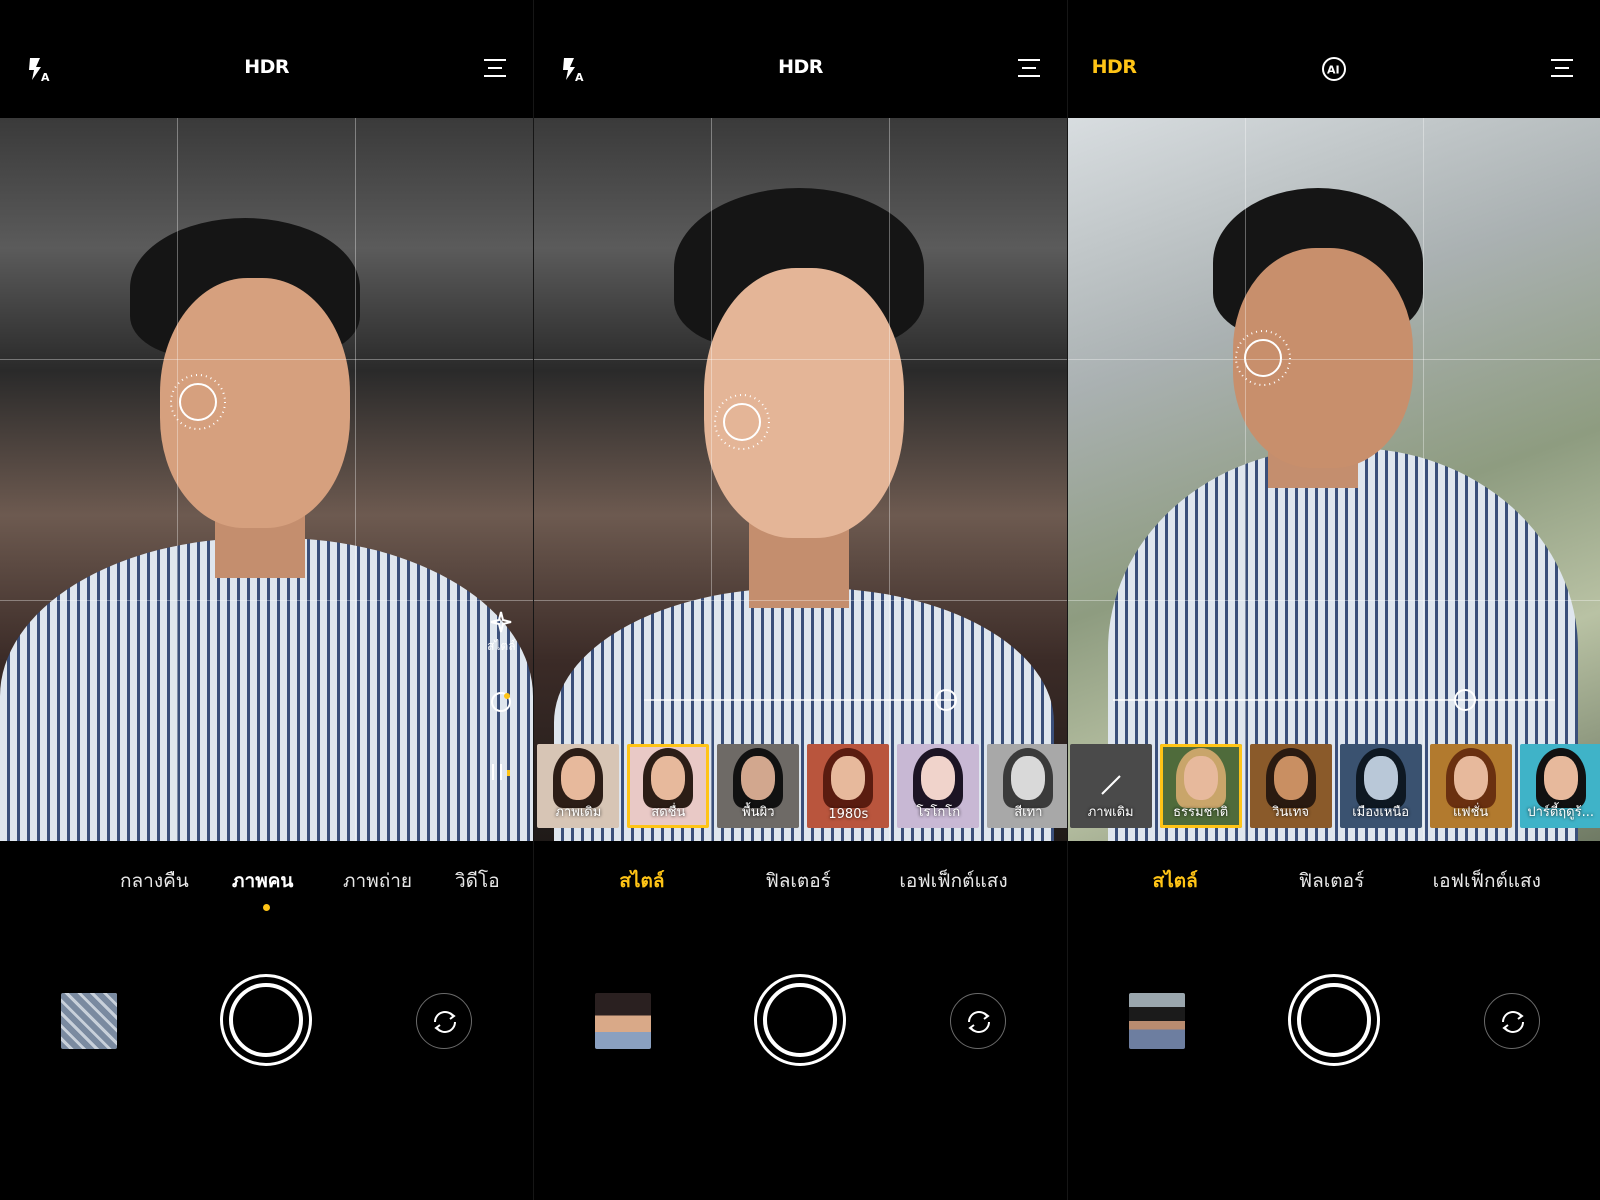 This screenshot has width=1600, height=1200. What do you see at coordinates (262, 881) in the screenshot?
I see `mode-portrait: ภาพคน` at bounding box center [262, 881].